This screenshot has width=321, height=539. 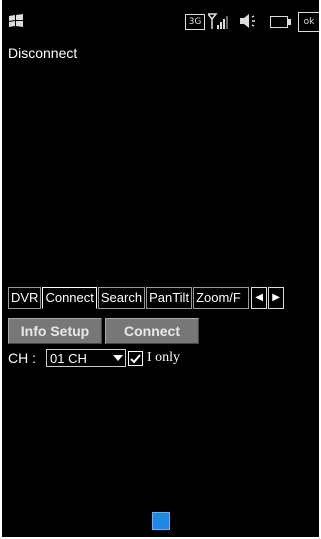 What do you see at coordinates (43, 53) in the screenshot?
I see `connection-status-text: Disconnect` at bounding box center [43, 53].